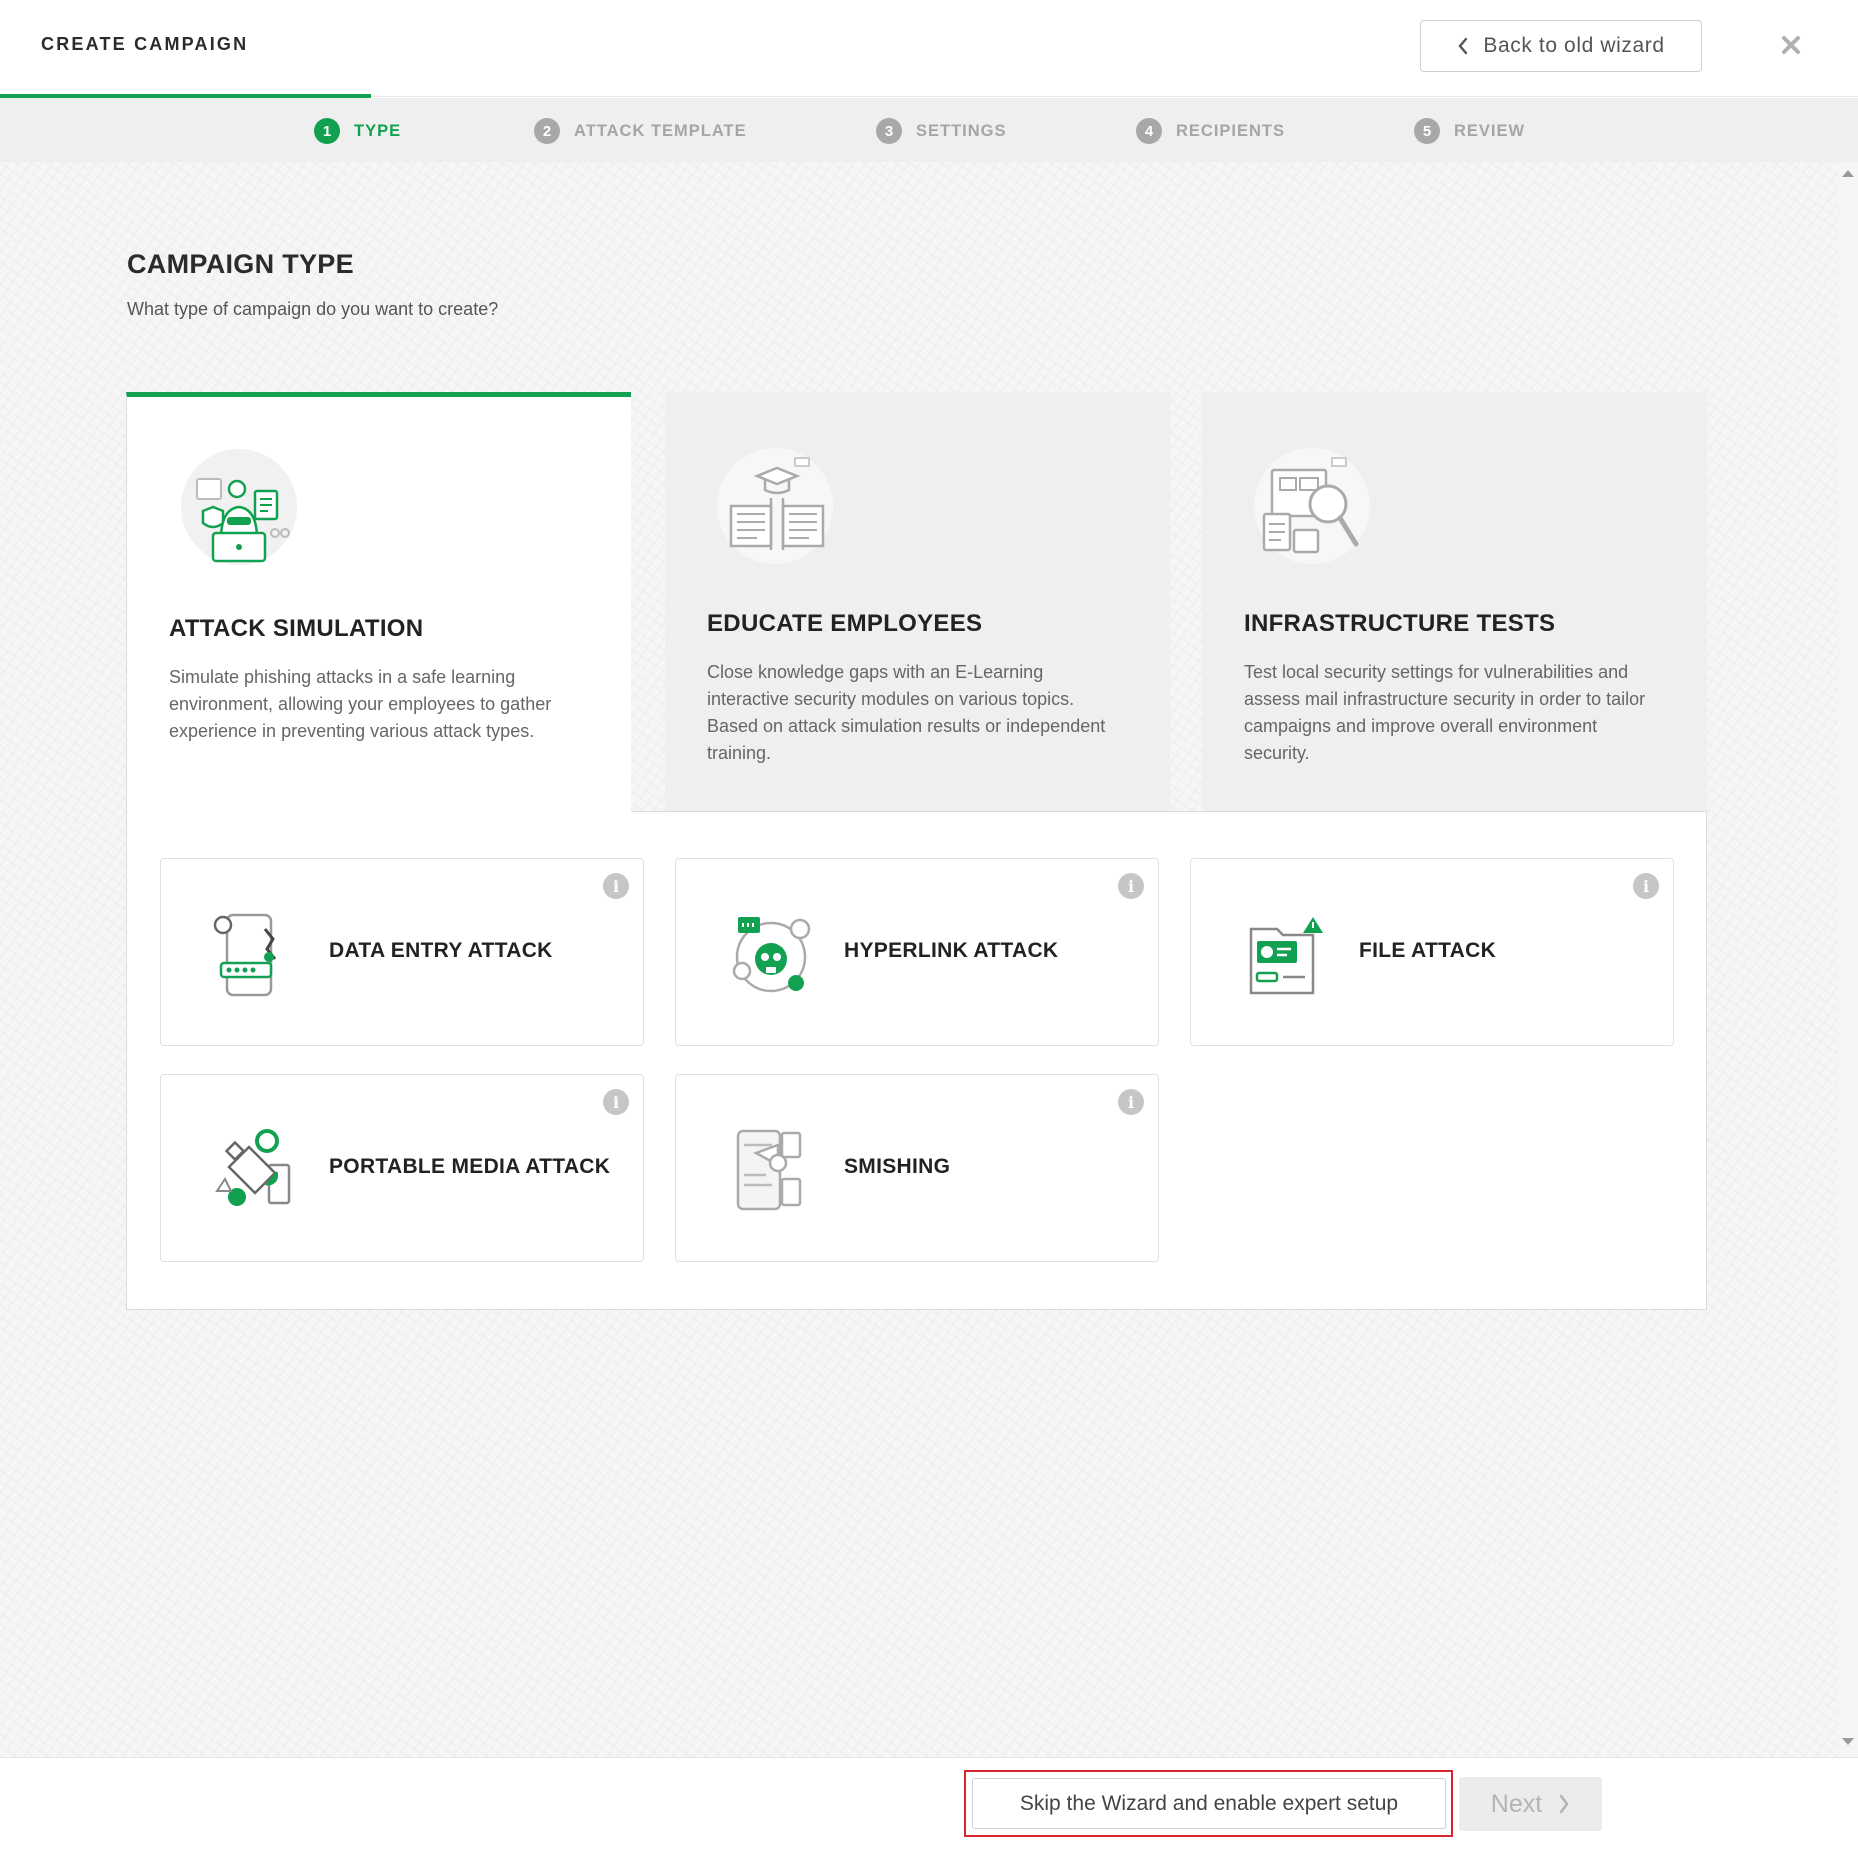 The width and height of the screenshot is (1858, 1852). What do you see at coordinates (1848, 1741) in the screenshot?
I see `scroll-down-arrow-icon` at bounding box center [1848, 1741].